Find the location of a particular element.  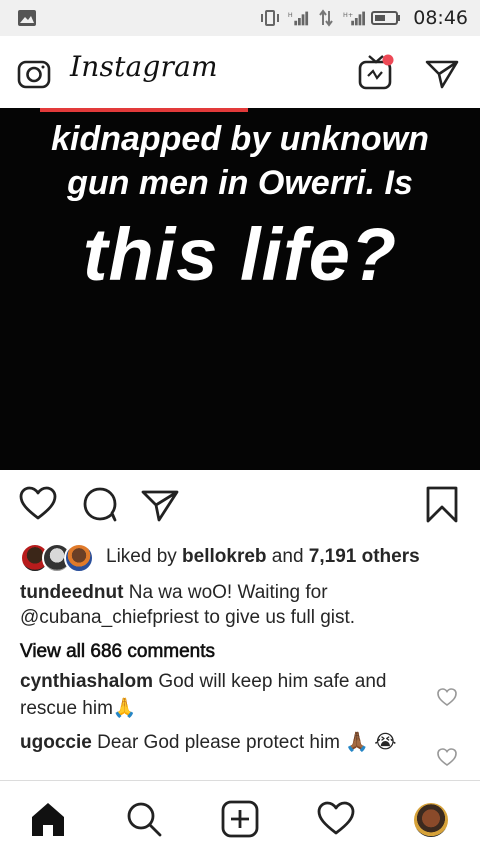

comment-text: Dear God please protect him 🙏🏾 😭 is located at coordinates (244, 742).